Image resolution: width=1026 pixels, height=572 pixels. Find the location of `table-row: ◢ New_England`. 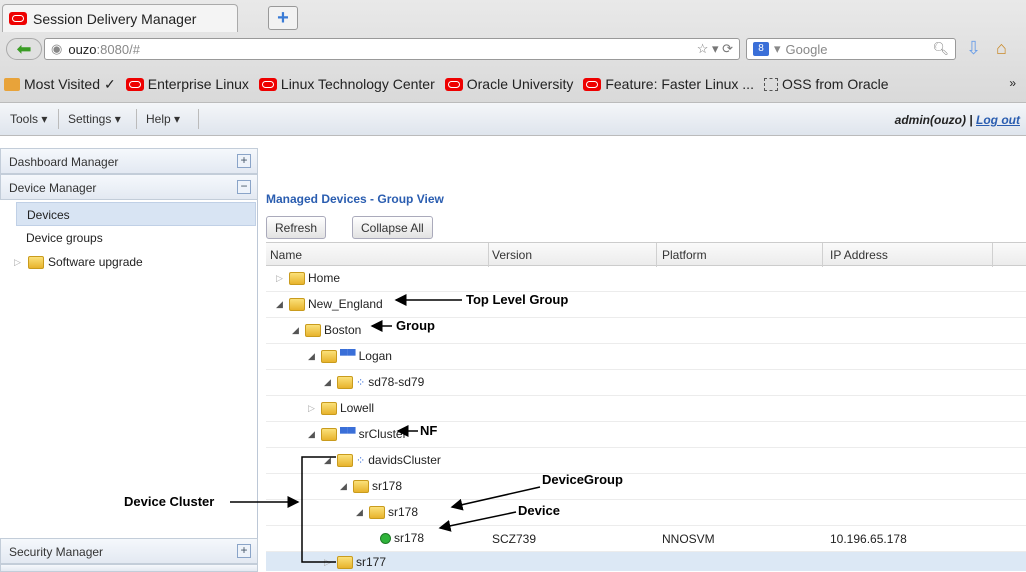

table-row: ◢ New_England is located at coordinates (646, 305).